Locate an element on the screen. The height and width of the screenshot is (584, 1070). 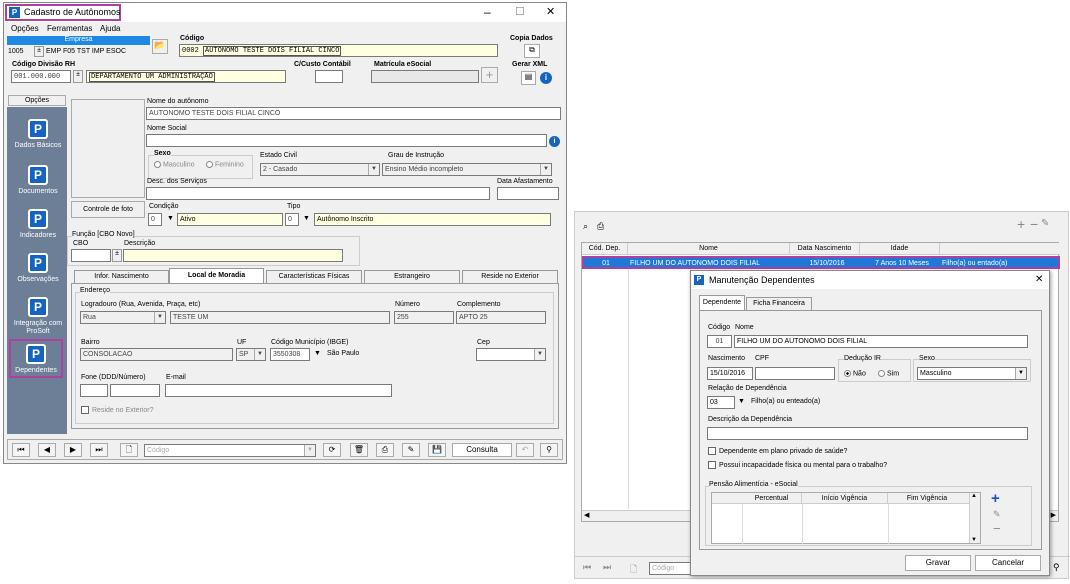
maximize-icon: ☐ is located at coordinates (520, 11).